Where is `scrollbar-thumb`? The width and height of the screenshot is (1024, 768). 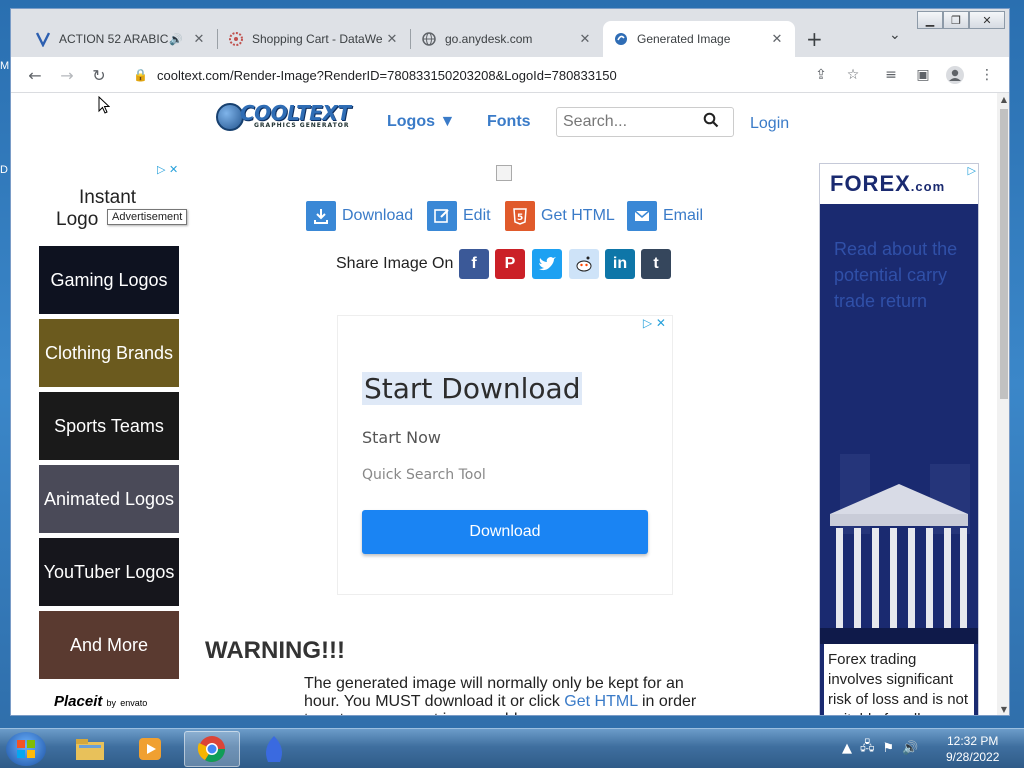
scrollbar-thumb is located at coordinates (1004, 254).